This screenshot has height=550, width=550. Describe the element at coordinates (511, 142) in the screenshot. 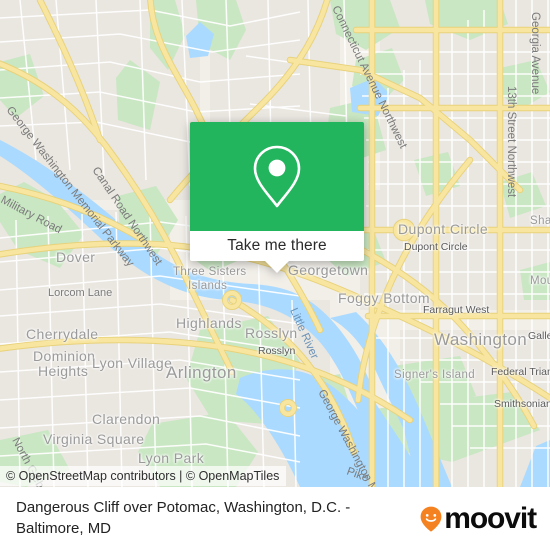

I see `road-label-13th-street-northwest: 13th Street Northwest` at that location.